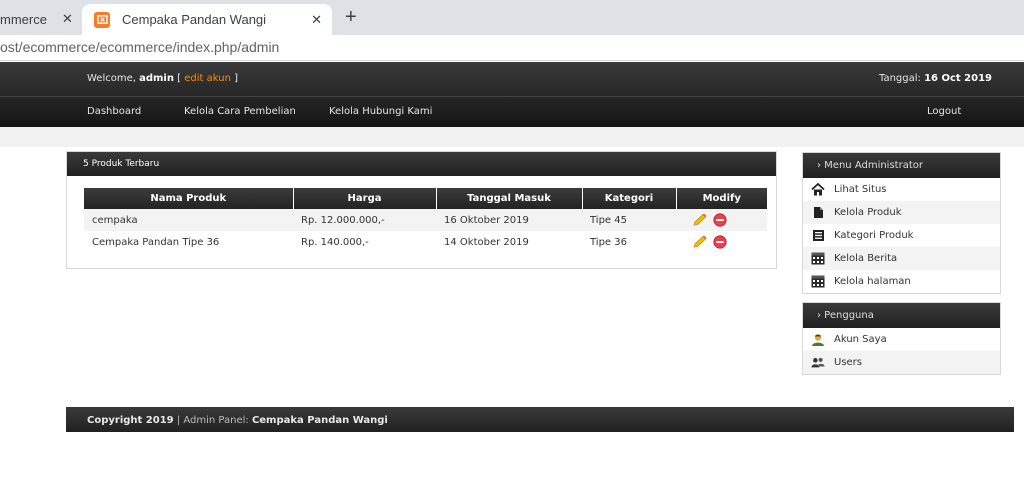 The height and width of the screenshot is (500, 1024). I want to click on sidebar-item-users: Users, so click(901, 362).